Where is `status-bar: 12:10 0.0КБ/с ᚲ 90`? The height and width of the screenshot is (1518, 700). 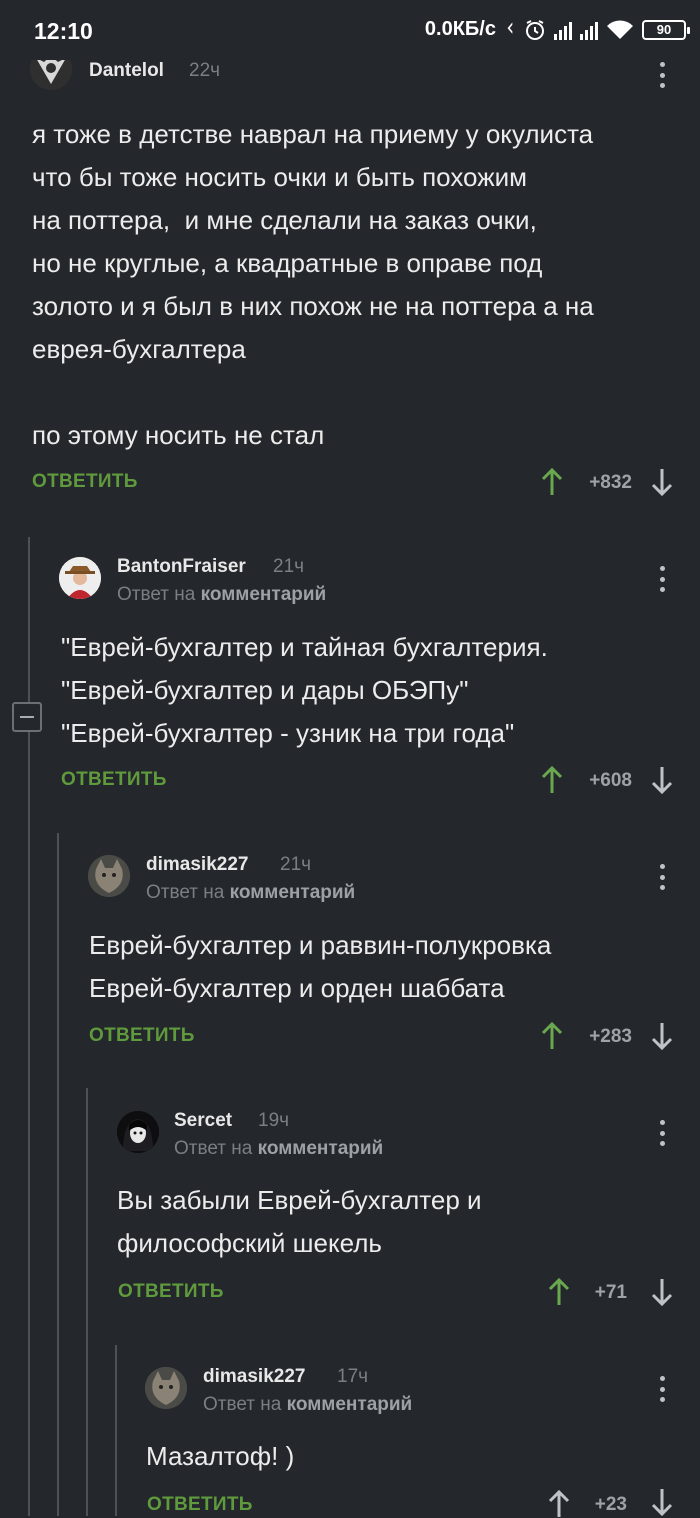 status-bar: 12:10 0.0КБ/с ᚲ 90 is located at coordinates (350, 30).